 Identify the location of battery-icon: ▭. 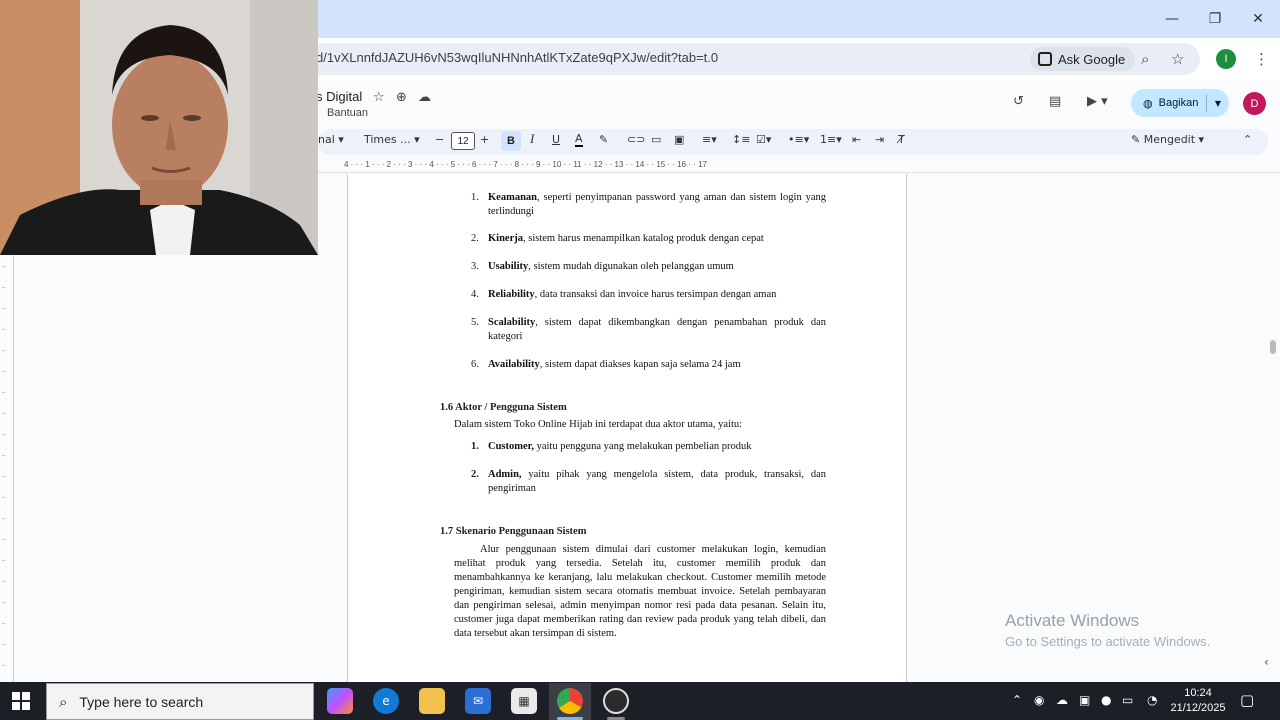
(1127, 700).